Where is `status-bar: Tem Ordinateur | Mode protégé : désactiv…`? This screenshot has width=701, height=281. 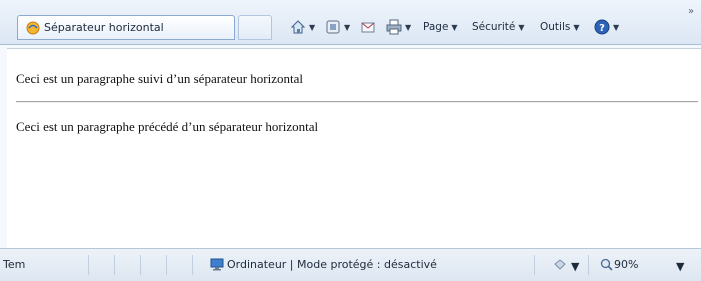
status-bar: Tem Ordinateur | Mode protégé : désactiv… is located at coordinates (350, 264).